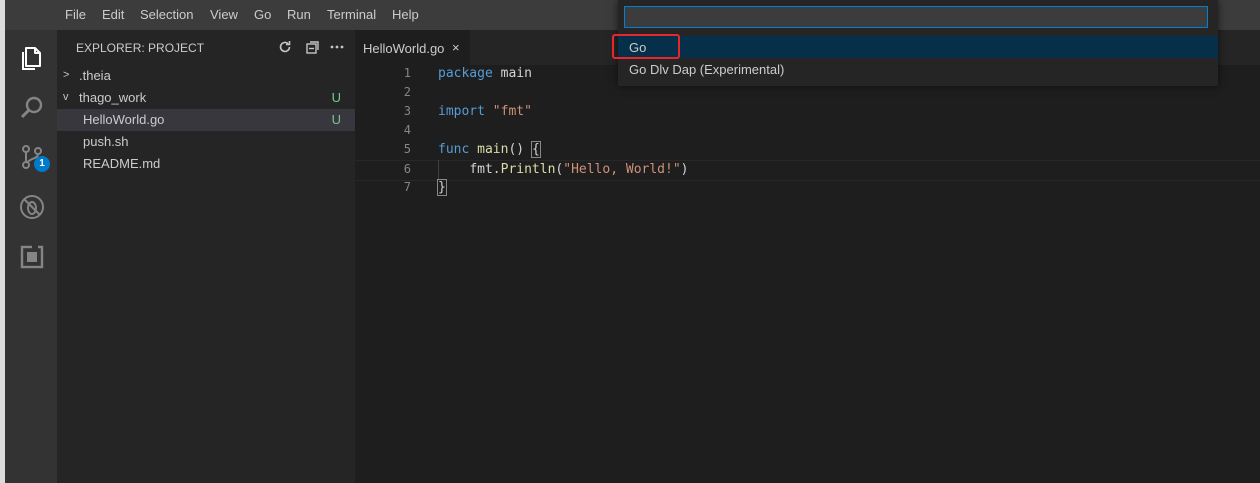 The width and height of the screenshot is (1260, 483). I want to click on tree-item-label: HelloWorld.go, so click(124, 119).